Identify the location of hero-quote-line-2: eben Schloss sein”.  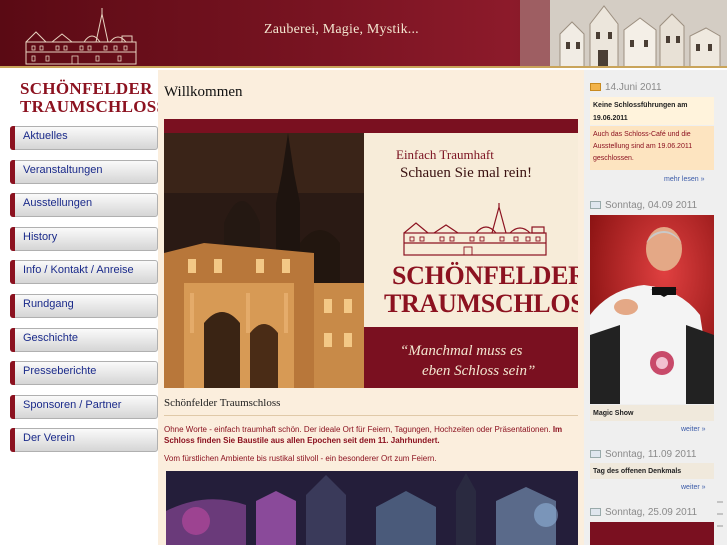
(479, 371).